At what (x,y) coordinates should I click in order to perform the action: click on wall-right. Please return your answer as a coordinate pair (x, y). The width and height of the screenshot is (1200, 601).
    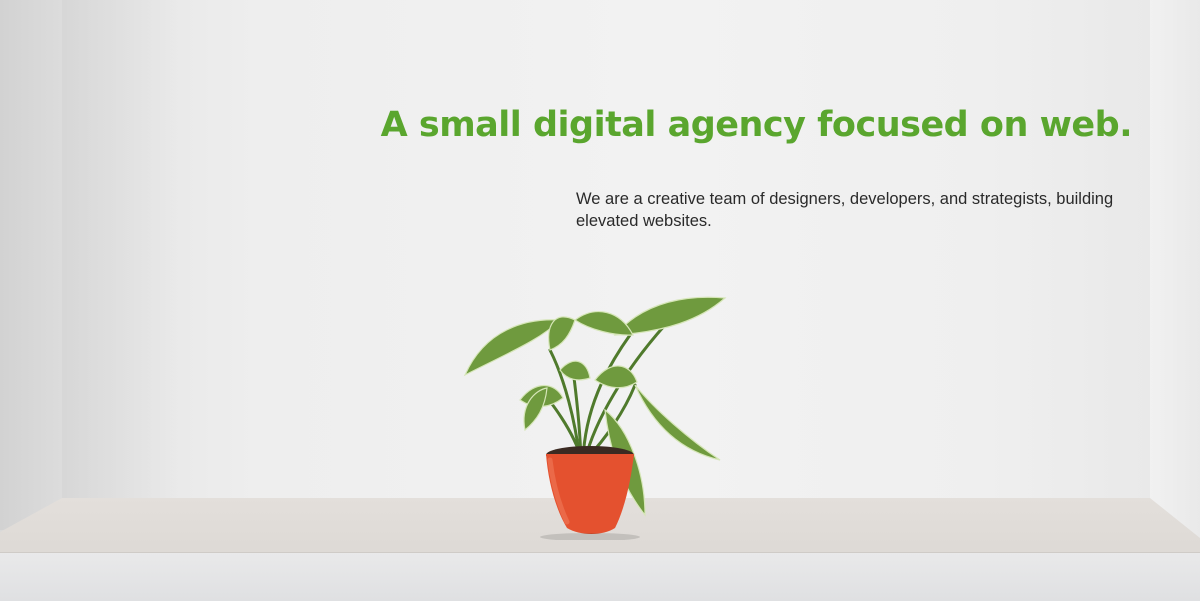
    Looking at the image, I should click on (1175, 270).